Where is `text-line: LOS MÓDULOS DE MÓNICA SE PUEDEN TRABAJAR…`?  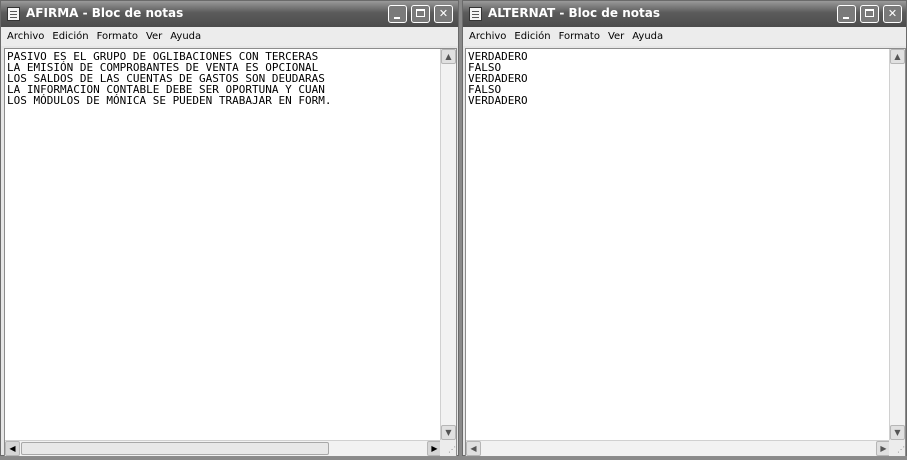
text-line: LOS MÓDULOS DE MÓNICA SE PUEDEN TRABAJAR… is located at coordinates (169, 100).